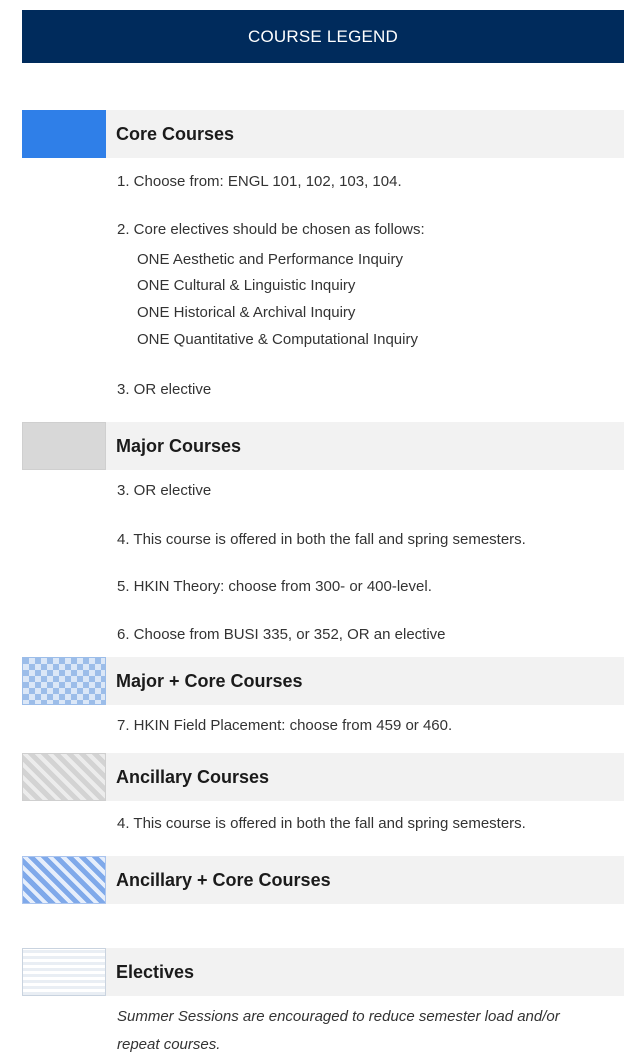  What do you see at coordinates (365, 972) in the screenshot?
I see `electives-title: Electives` at bounding box center [365, 972].